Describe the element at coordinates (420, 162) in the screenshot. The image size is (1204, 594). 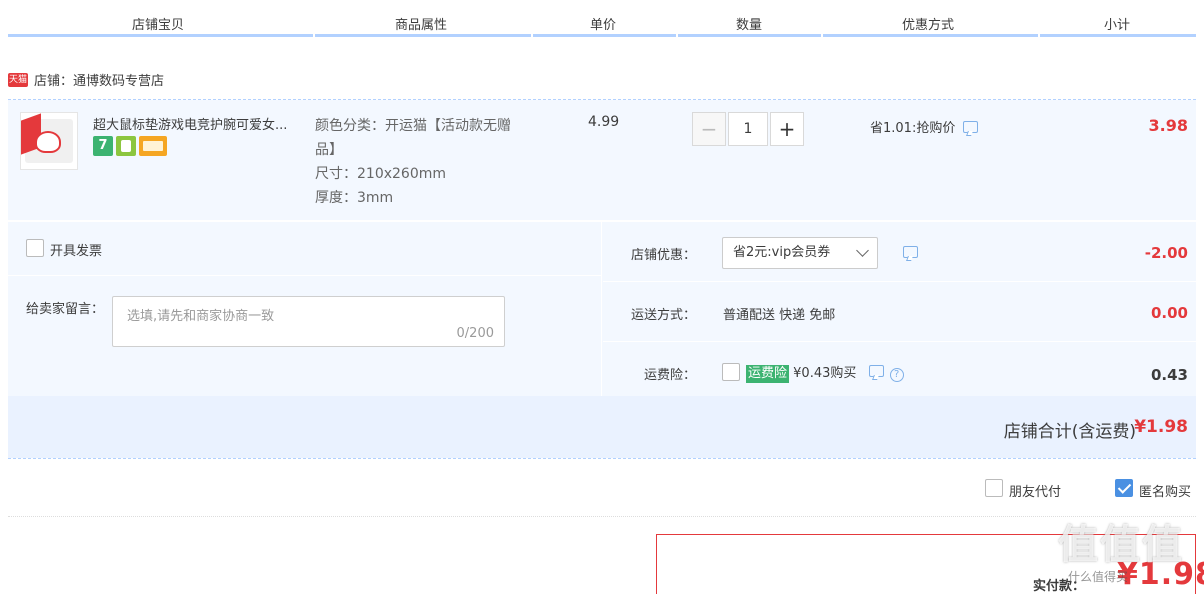
I see `product-properties: 颜色分类：开运猫【活动款无赠品】 尺寸：210x260mm 厚度：3mm` at that location.